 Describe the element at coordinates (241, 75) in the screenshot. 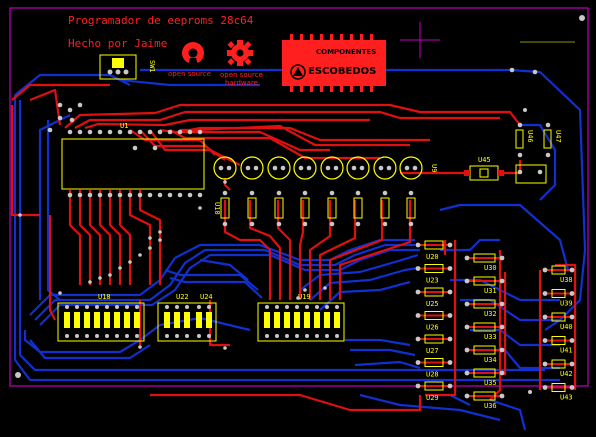

I see `osh-label-1: open source` at that location.